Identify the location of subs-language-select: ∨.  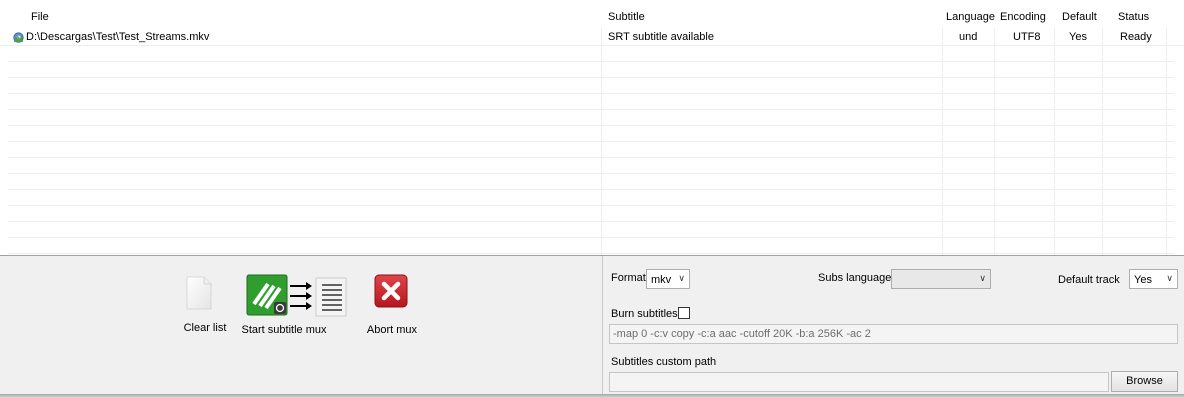
(941, 279).